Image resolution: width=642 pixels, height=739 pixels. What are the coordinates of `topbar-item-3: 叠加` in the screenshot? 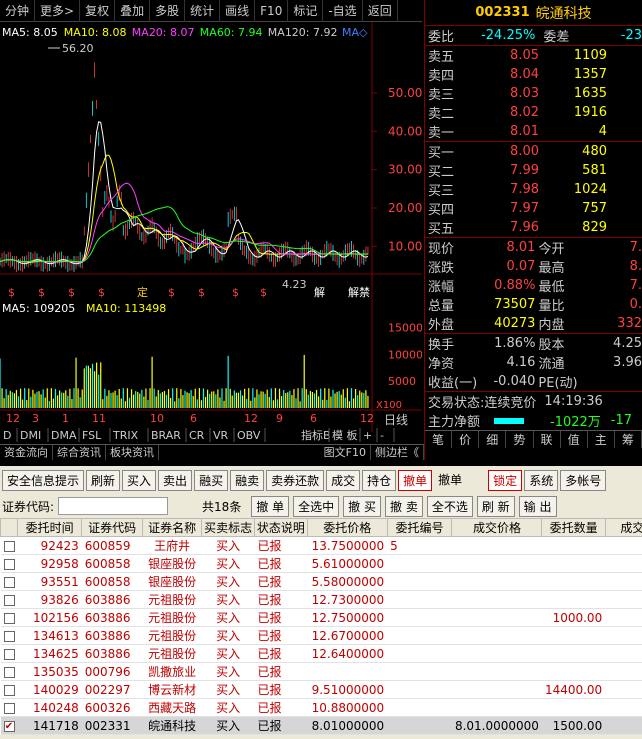 It's located at (133, 11).